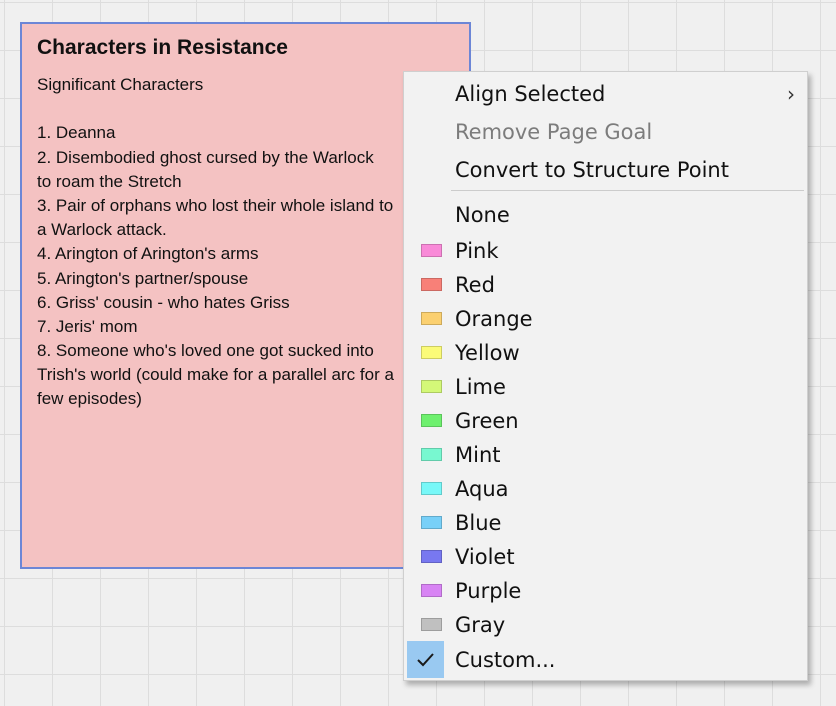 The height and width of the screenshot is (706, 836). Describe the element at coordinates (431, 318) in the screenshot. I see `color-swatch-orange` at that location.